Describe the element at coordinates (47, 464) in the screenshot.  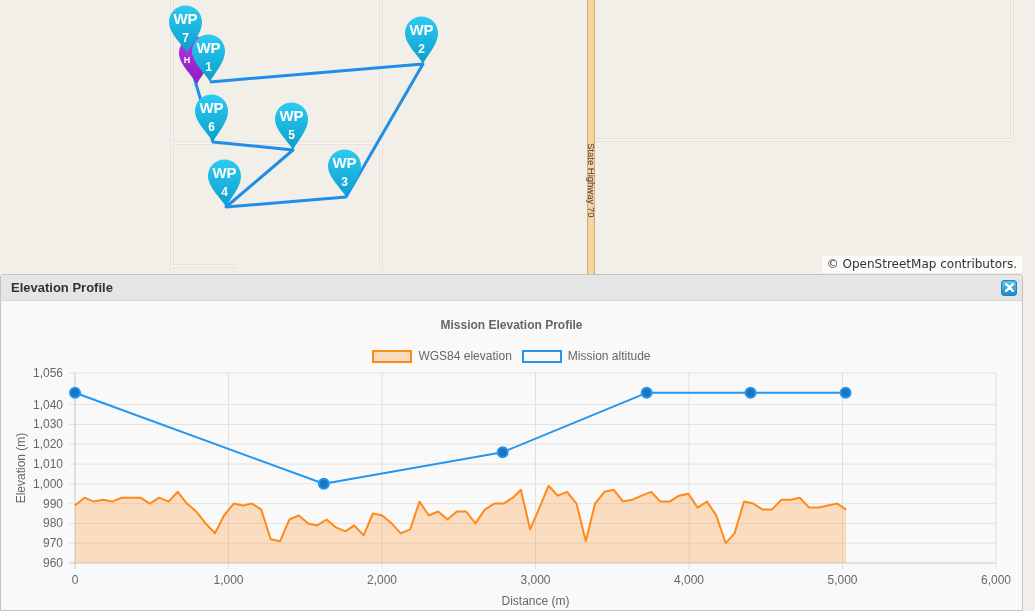
I see `axis-tick-label: 1,010` at that location.